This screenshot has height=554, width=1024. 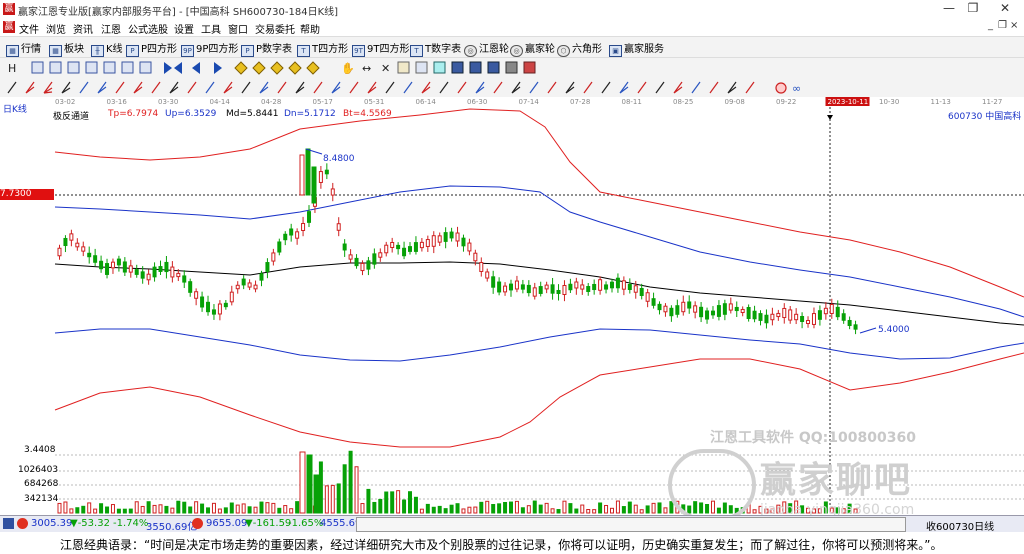 I want to click on menu-item-settings: 设置, so click(x=184, y=28).